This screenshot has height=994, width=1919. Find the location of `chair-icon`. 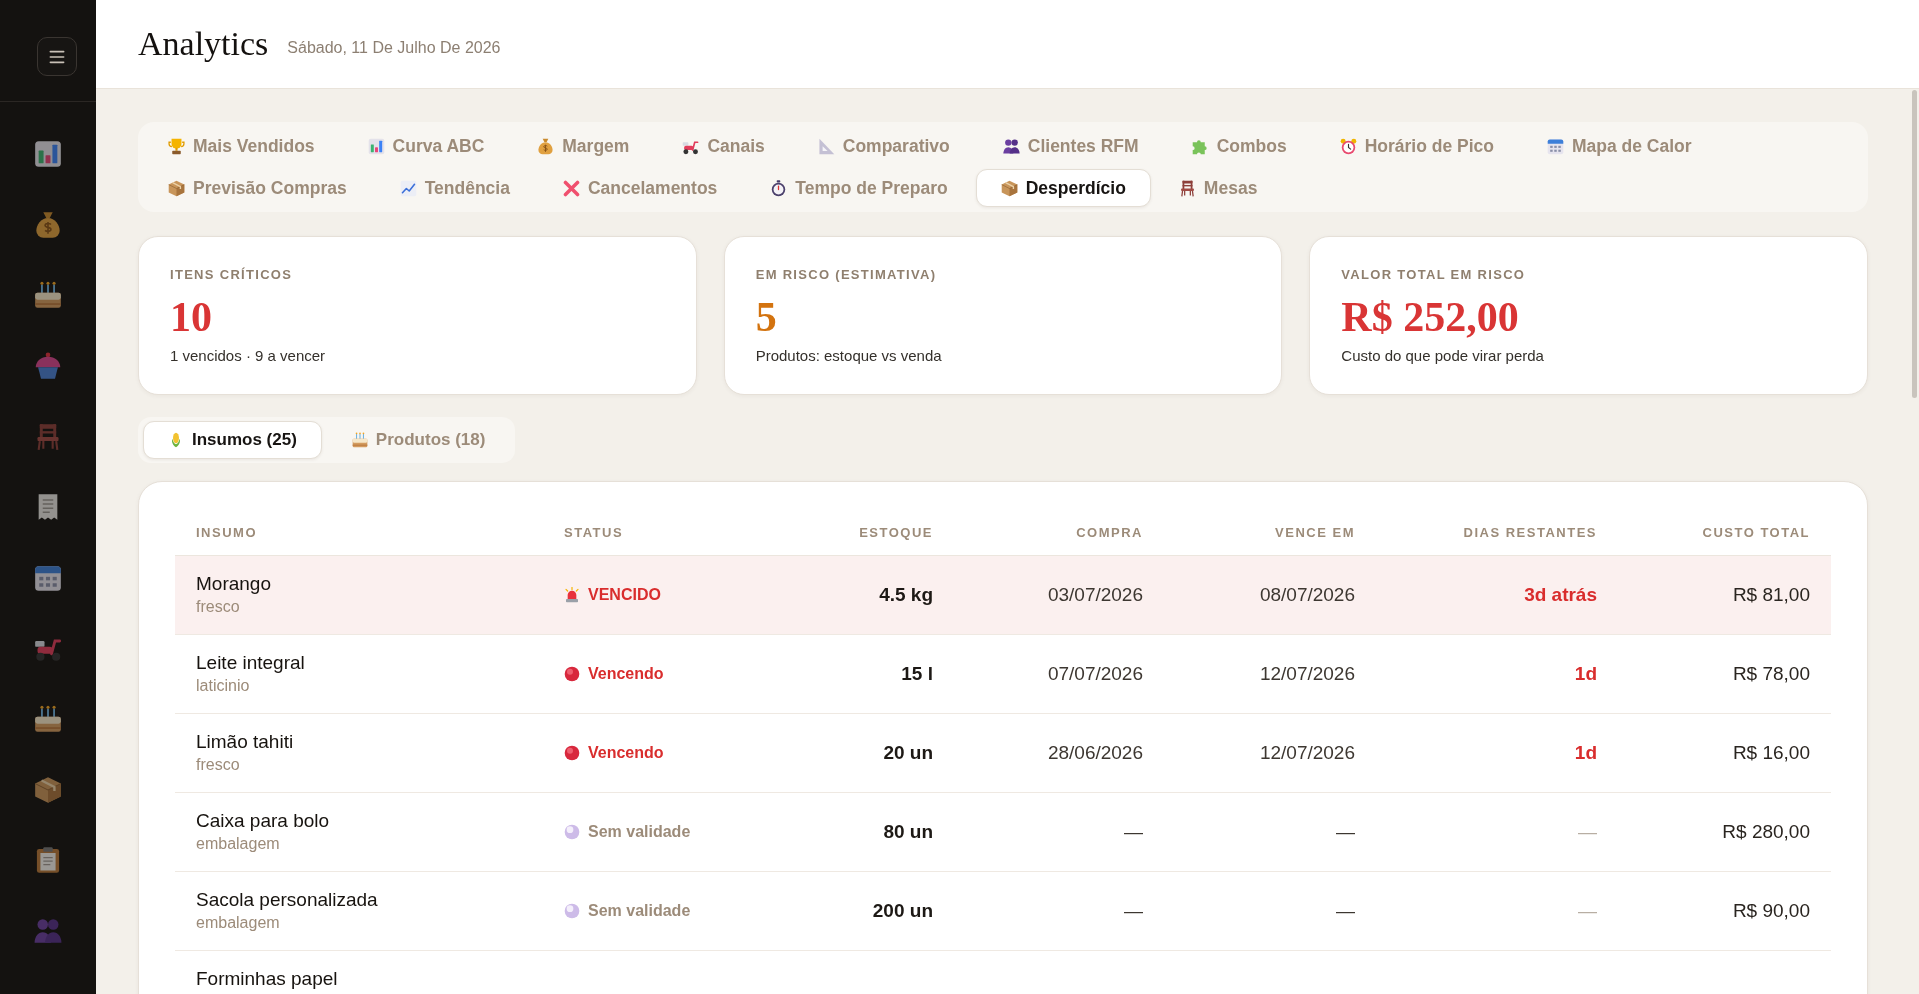

chair-icon is located at coordinates (1187, 188).